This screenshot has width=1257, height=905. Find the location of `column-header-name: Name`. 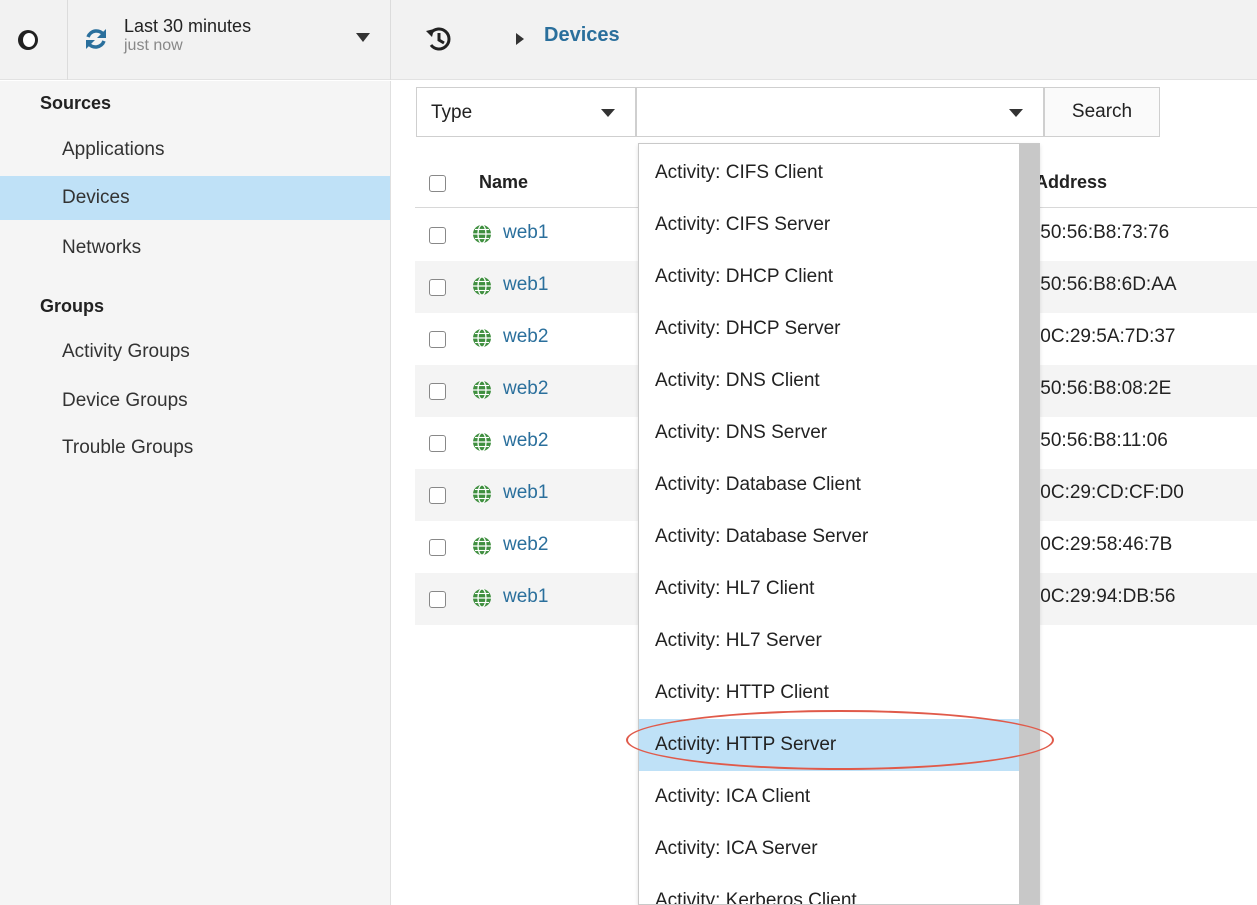

column-header-name: Name is located at coordinates (503, 182).